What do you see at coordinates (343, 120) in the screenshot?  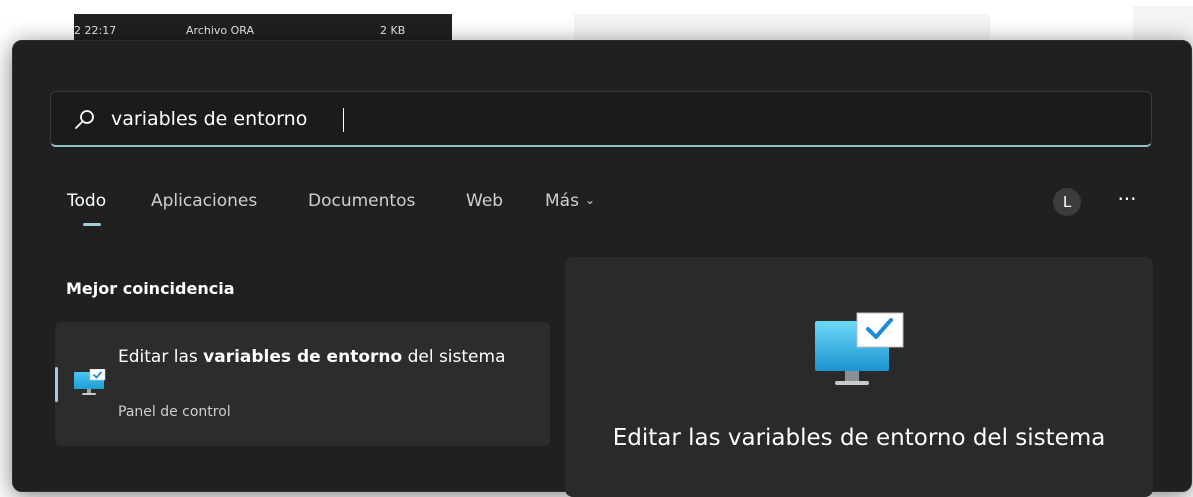 I see `text-caret` at bounding box center [343, 120].